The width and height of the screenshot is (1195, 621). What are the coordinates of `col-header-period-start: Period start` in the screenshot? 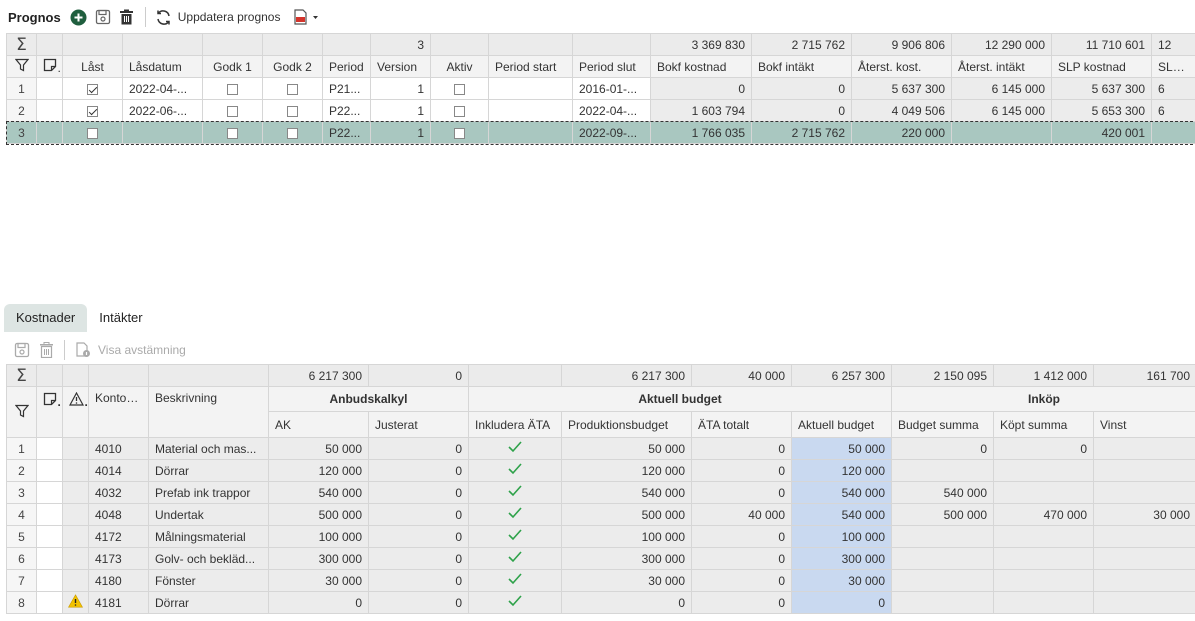 It's located at (530, 66).